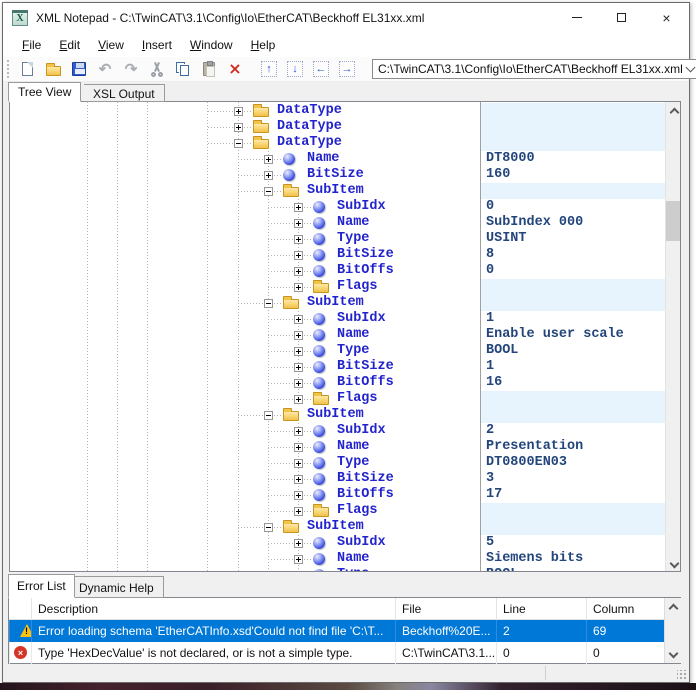 This screenshot has height=690, width=696. I want to click on tree-node: DataType, so click(245, 143).